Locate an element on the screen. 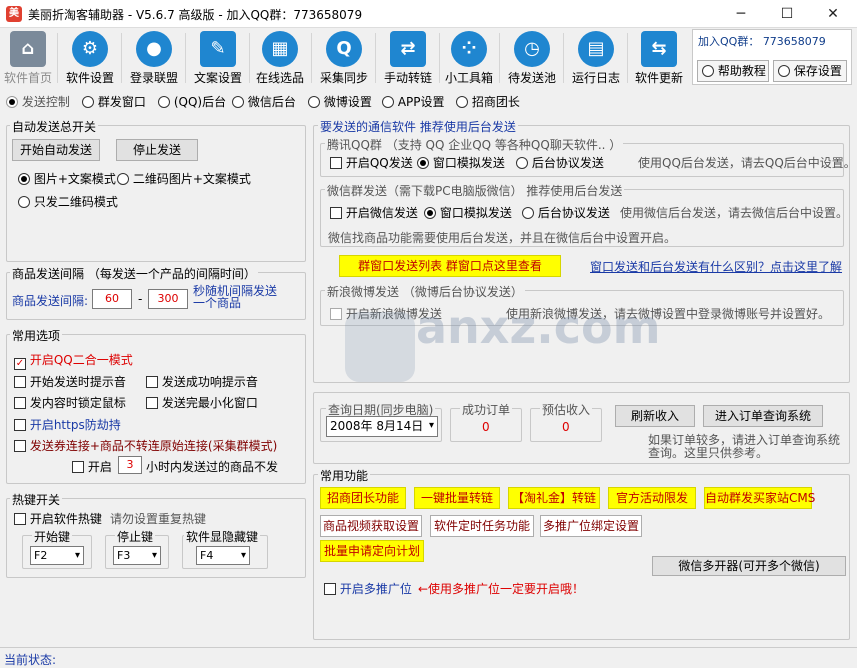  toolbar-label: 软件首页 is located at coordinates (27, 78).